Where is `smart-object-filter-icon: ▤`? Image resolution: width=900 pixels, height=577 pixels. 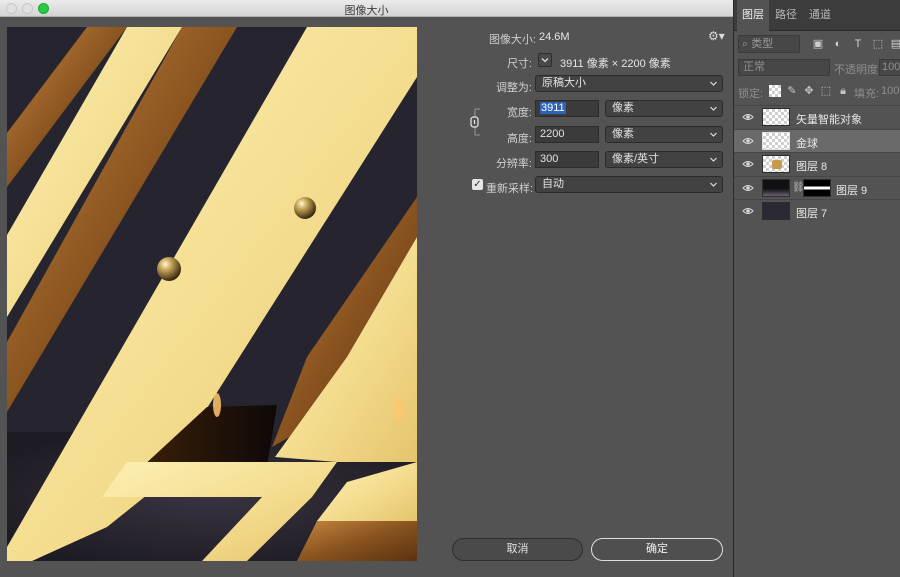
smart-object-filter-icon: ▤ is located at coordinates (895, 44).